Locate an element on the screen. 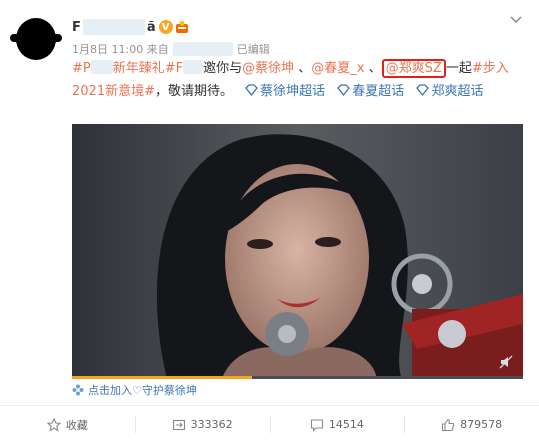 The height and width of the screenshot is (443, 539). like-count: 879578 is located at coordinates (481, 424).